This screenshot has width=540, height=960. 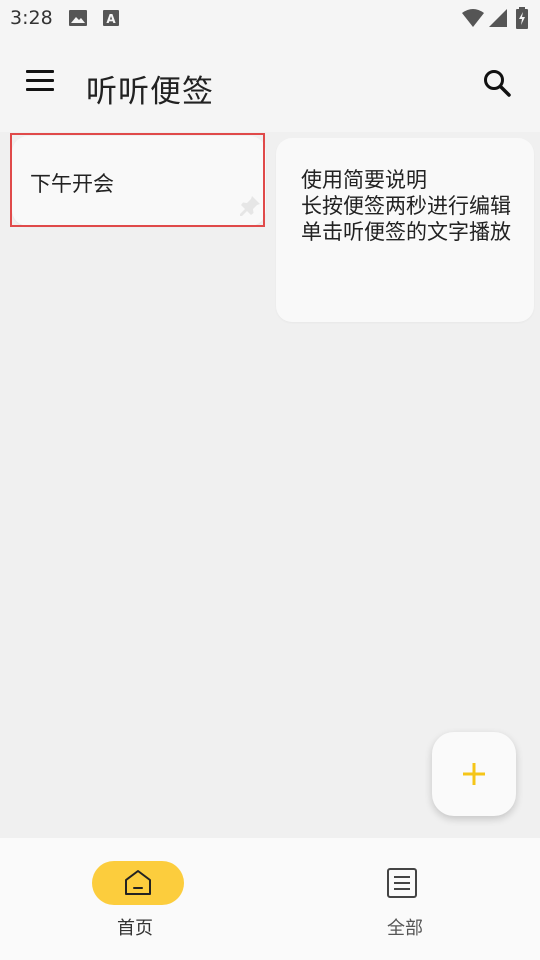 I want to click on nav-label-all: 全部, so click(x=405, y=928).